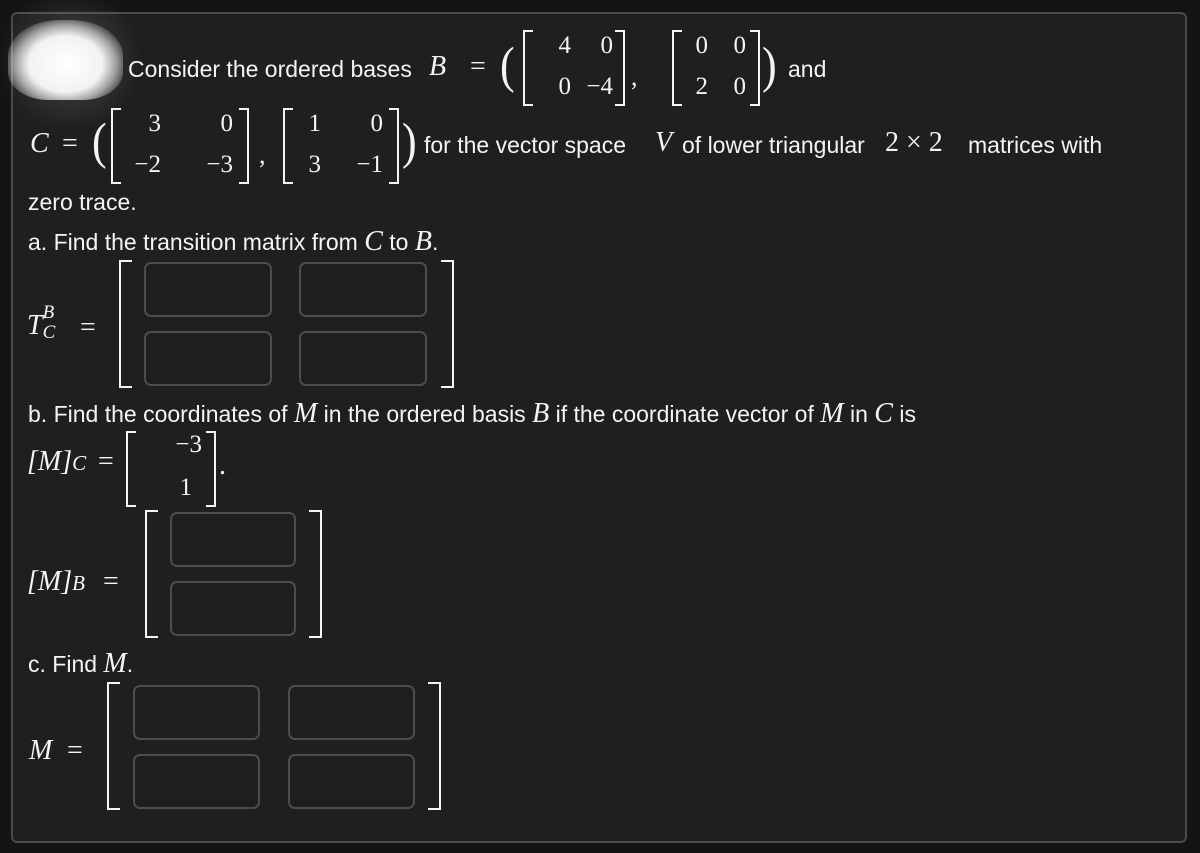  What do you see at coordinates (369, 164) in the screenshot?
I see `matrix-cell: −1` at bounding box center [369, 164].